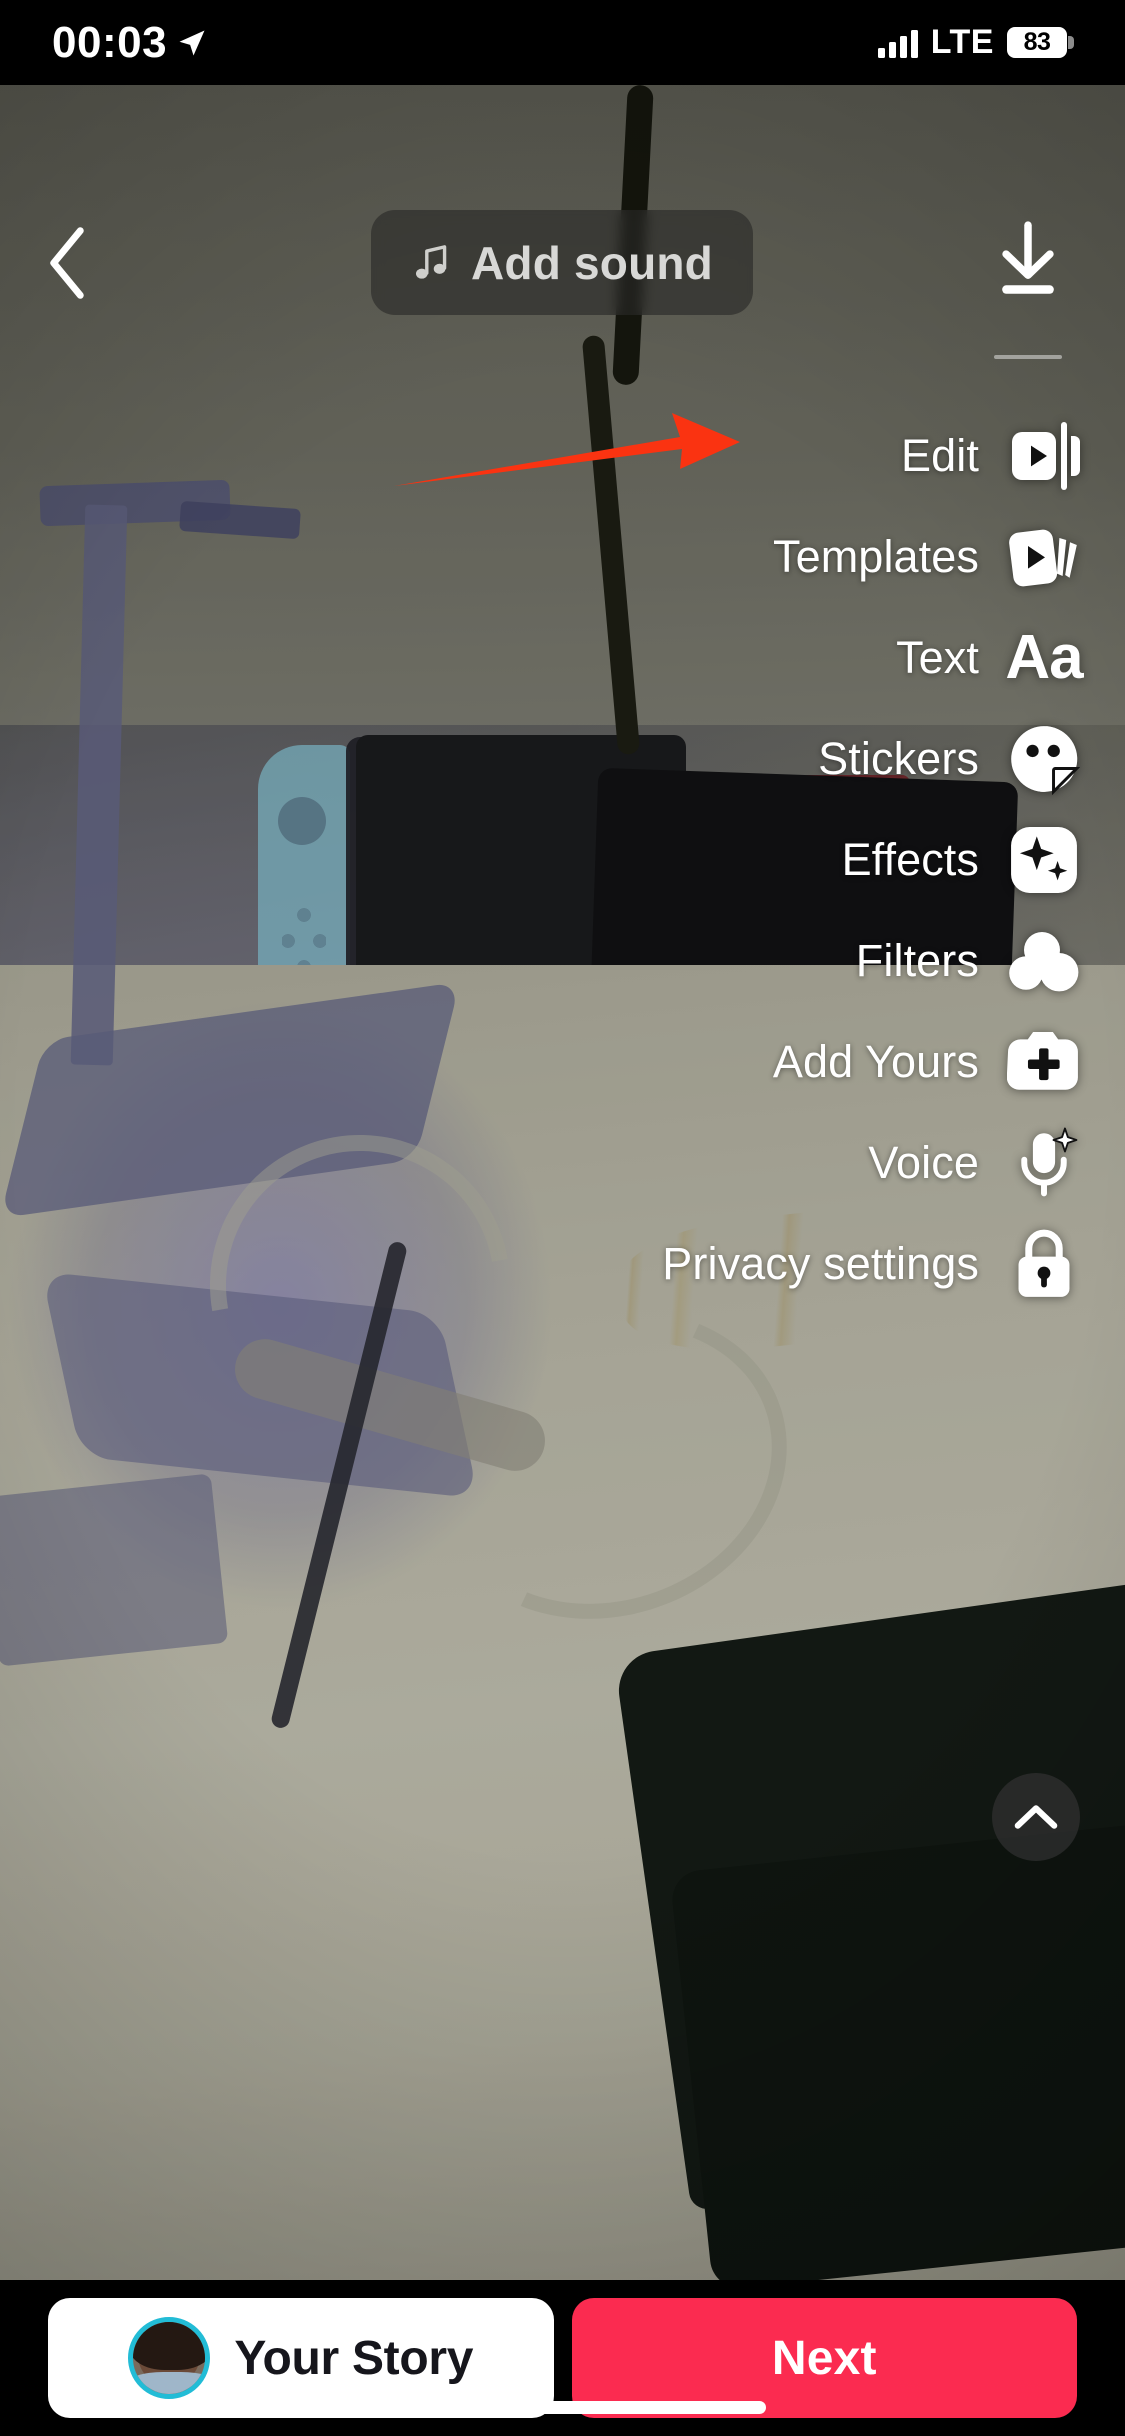 This screenshot has width=1125, height=2436. I want to click on tool-effects: Effects, so click(805, 859).